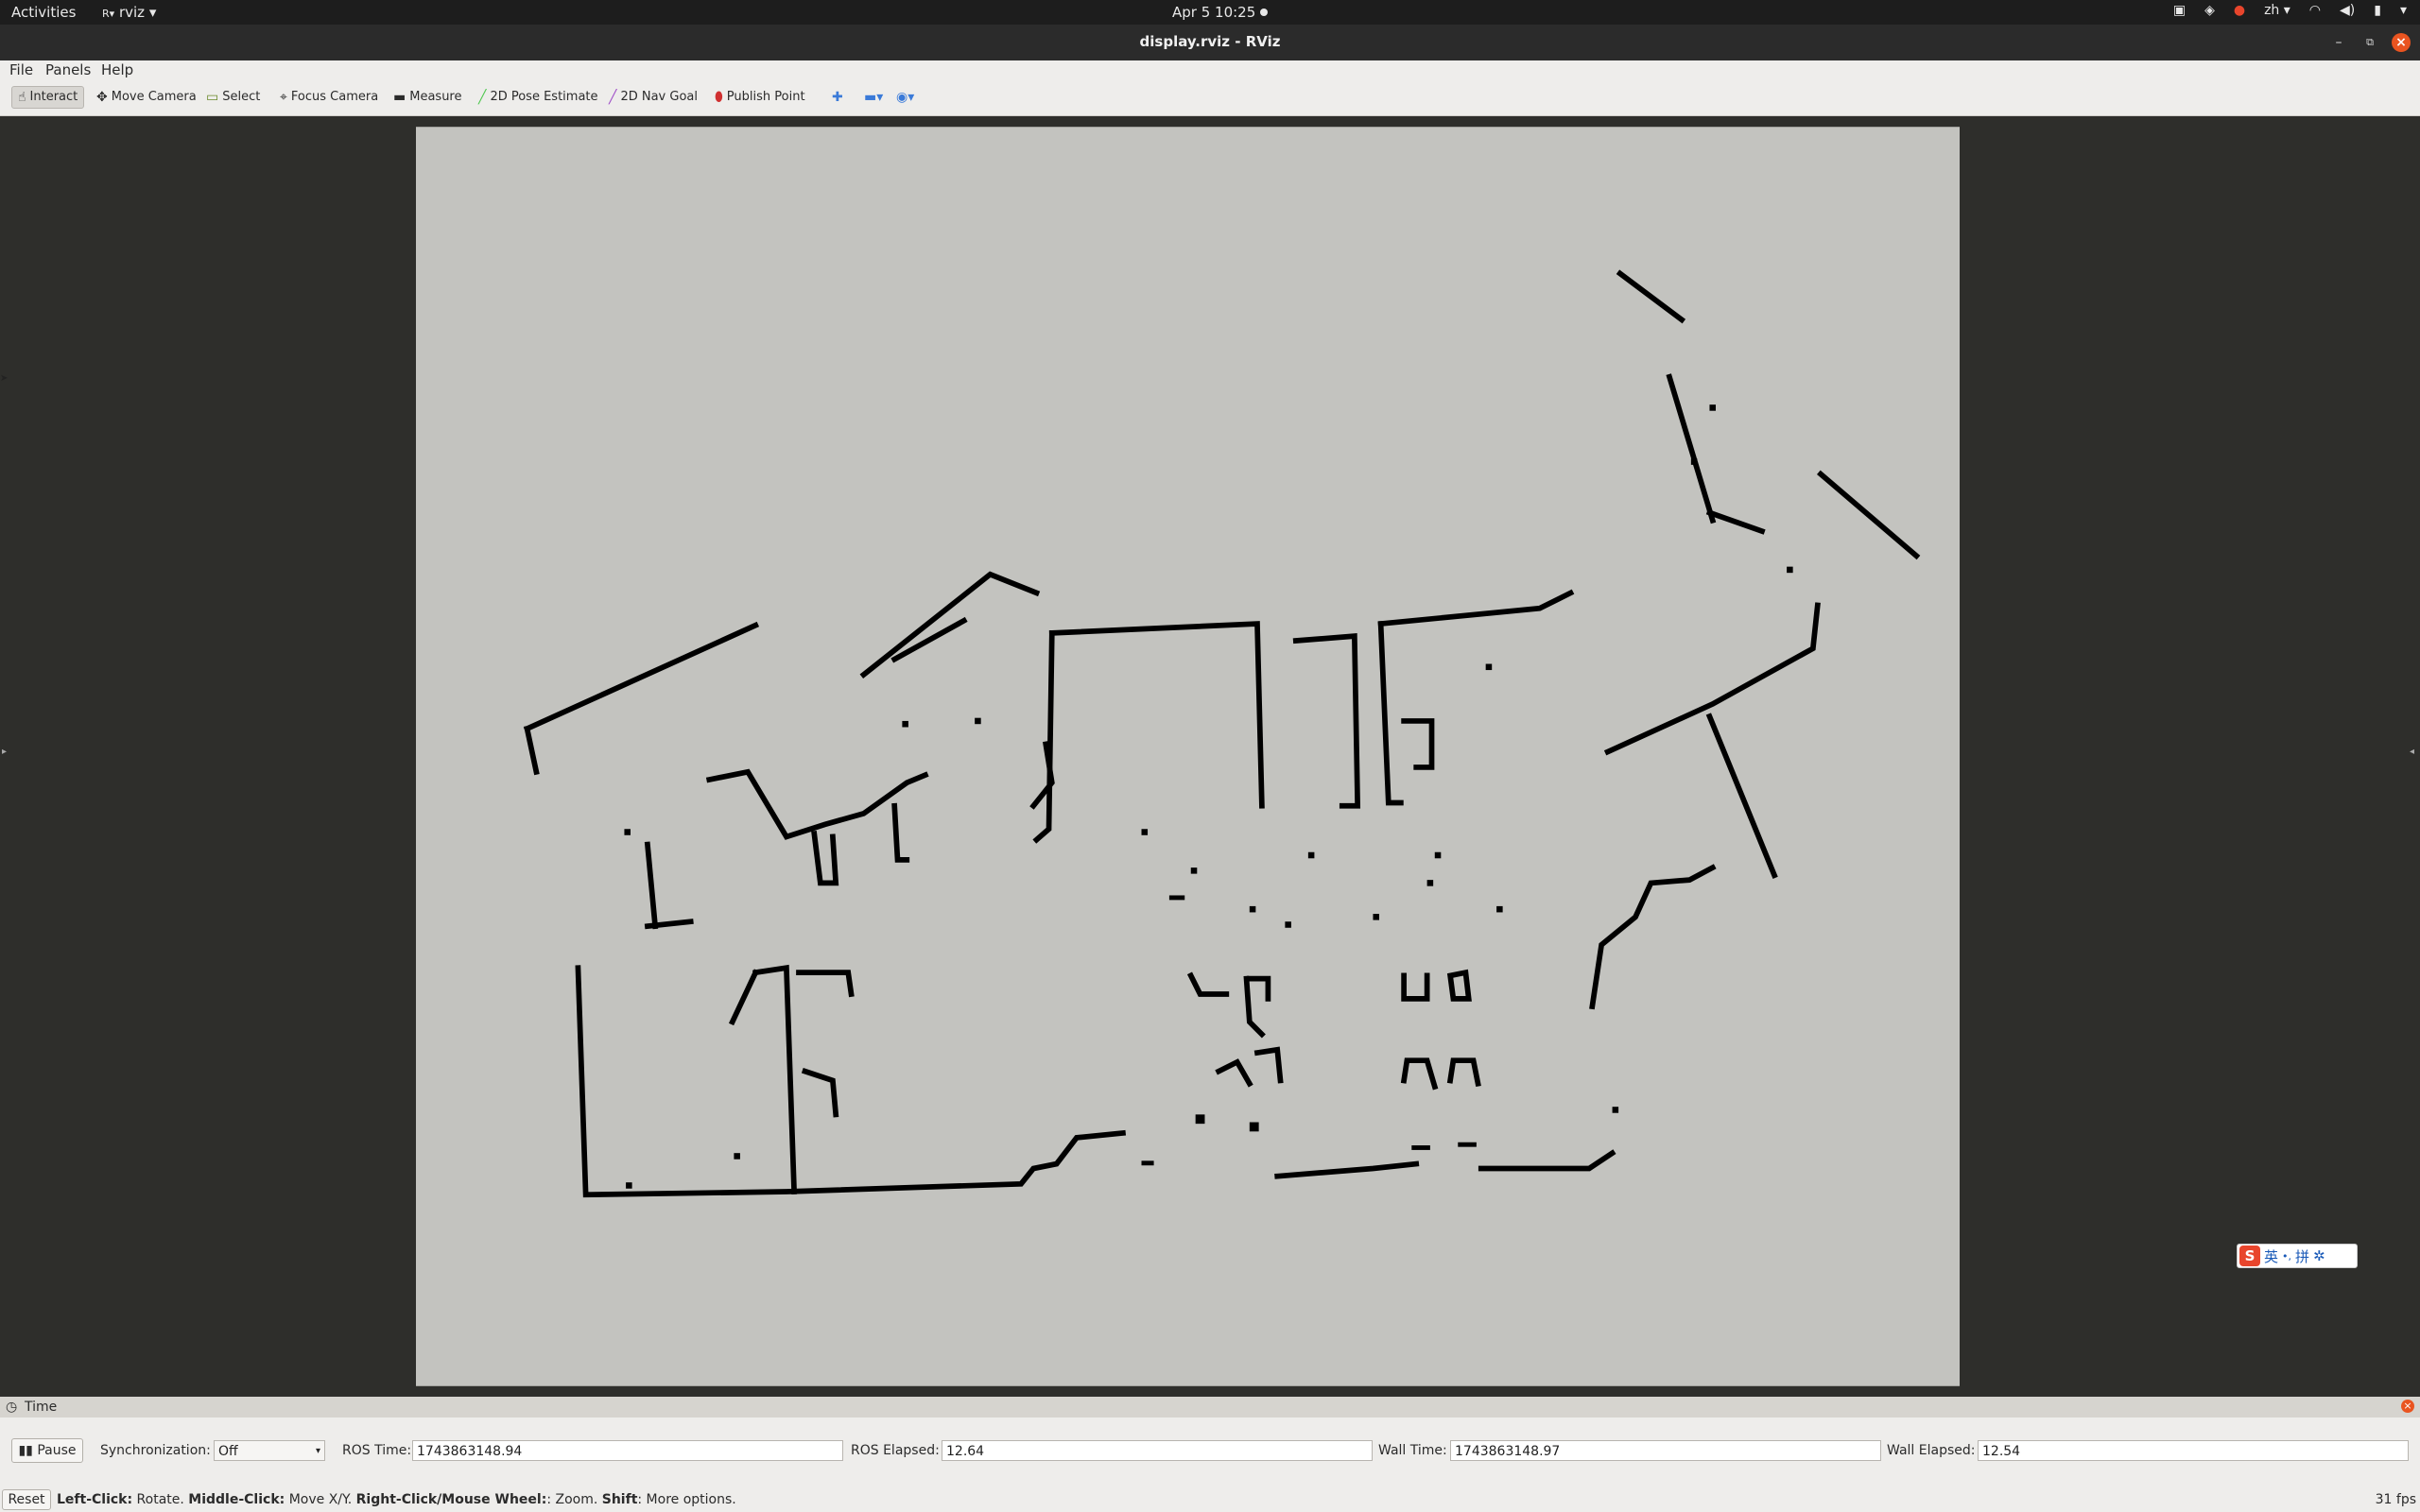 This screenshot has width=2420, height=1512. I want to click on move-camera-icon: ✥, so click(102, 97).